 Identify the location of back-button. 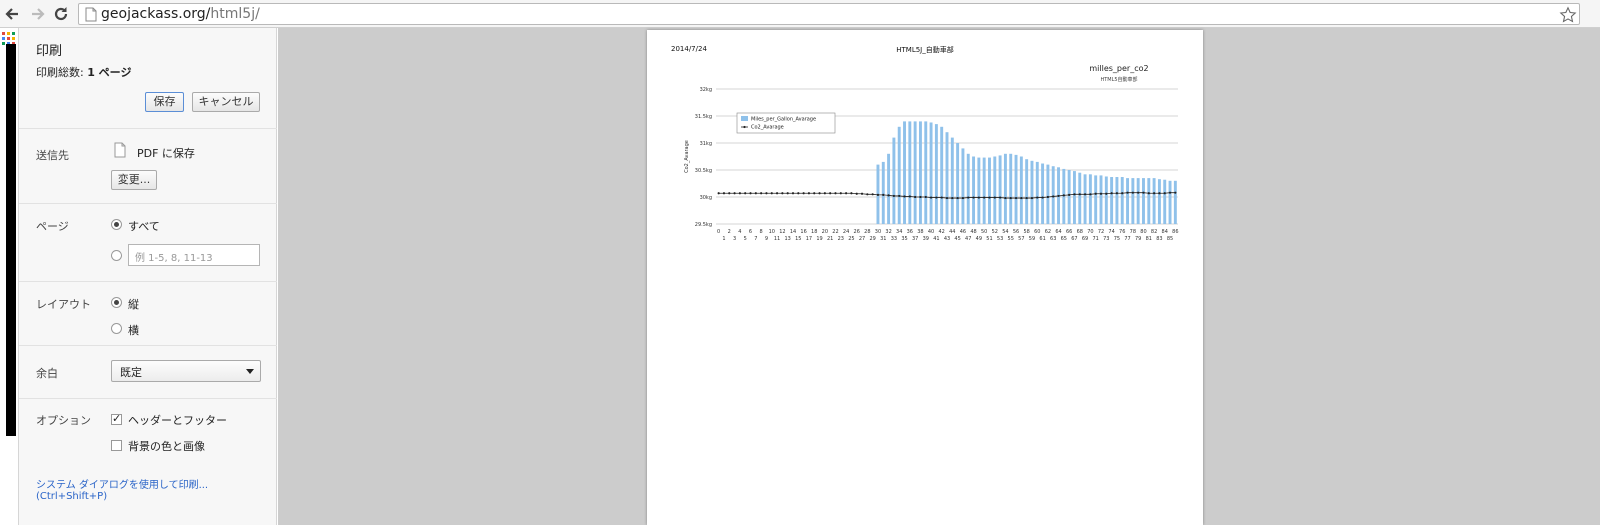
(13, 14).